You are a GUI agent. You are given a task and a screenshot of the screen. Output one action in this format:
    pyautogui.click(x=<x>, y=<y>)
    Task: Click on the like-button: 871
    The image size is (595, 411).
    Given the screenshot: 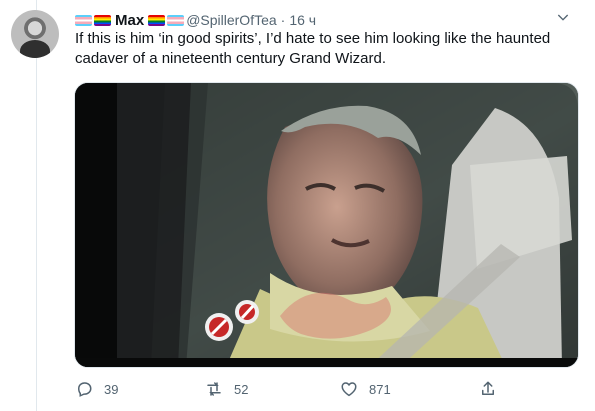 What is the action you would take?
    pyautogui.click(x=365, y=389)
    